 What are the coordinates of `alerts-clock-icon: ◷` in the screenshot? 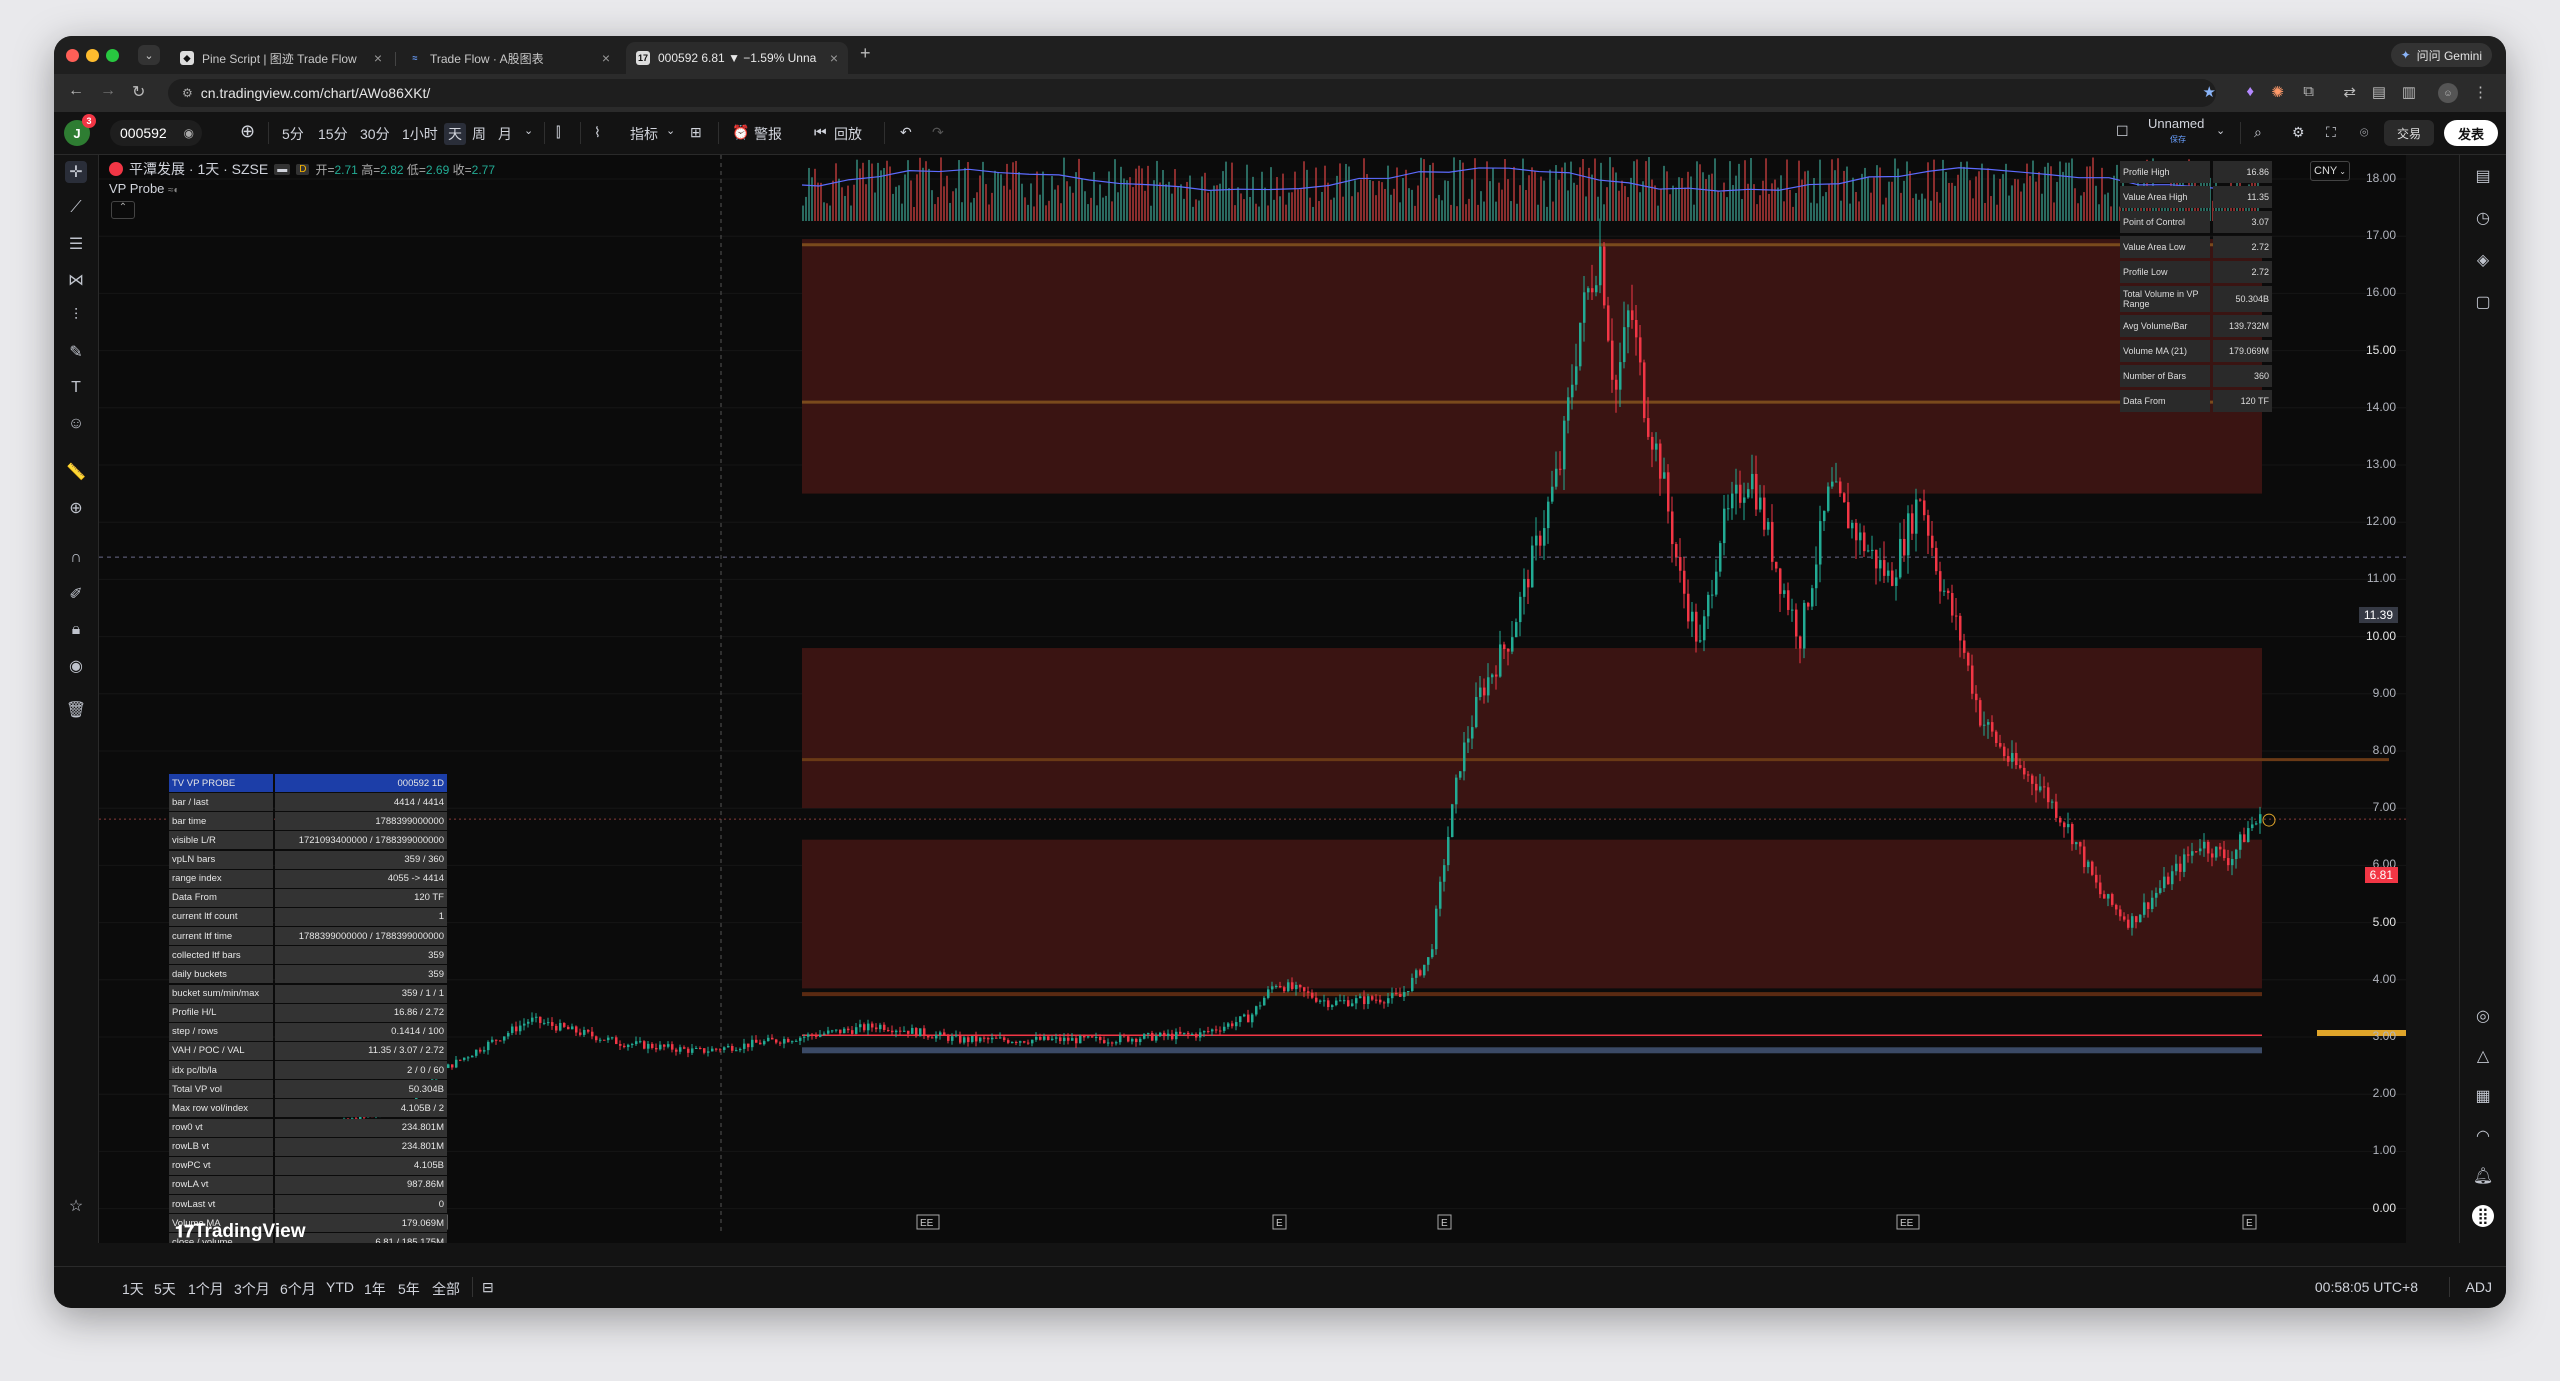 It's located at (2483, 218).